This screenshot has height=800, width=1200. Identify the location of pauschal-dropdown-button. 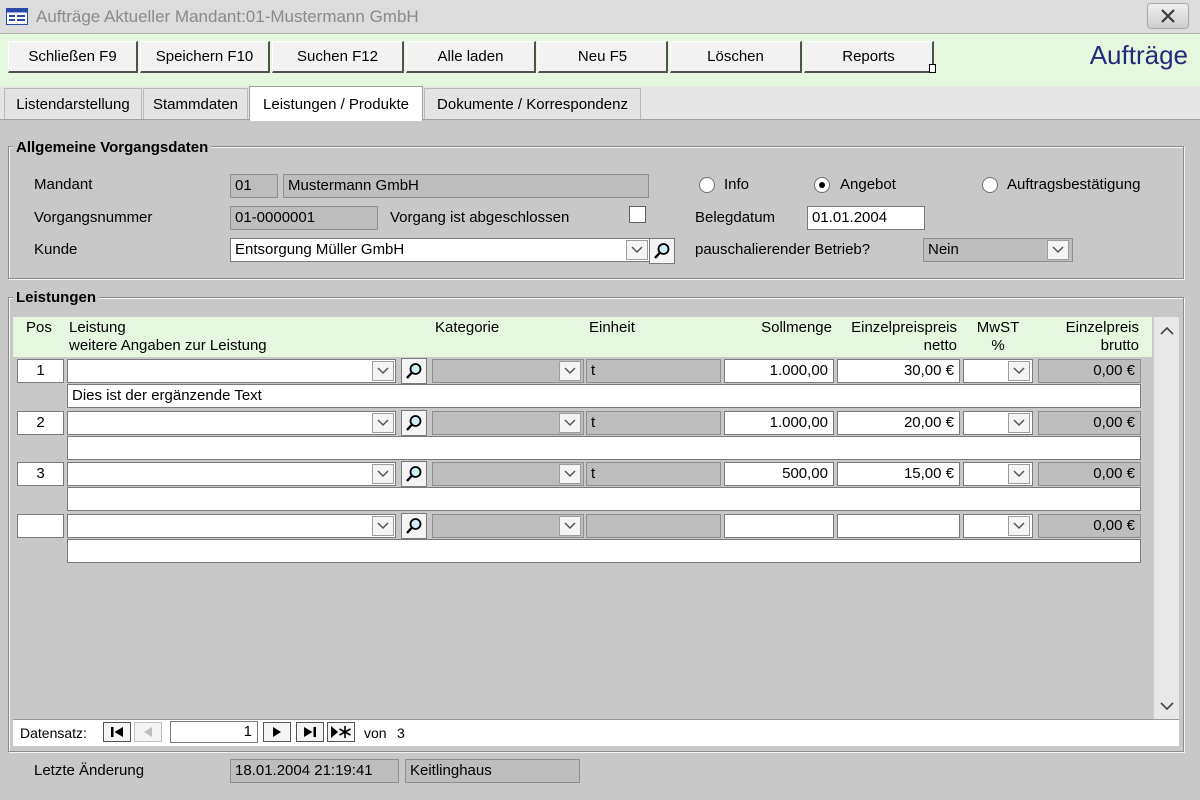
(1058, 250).